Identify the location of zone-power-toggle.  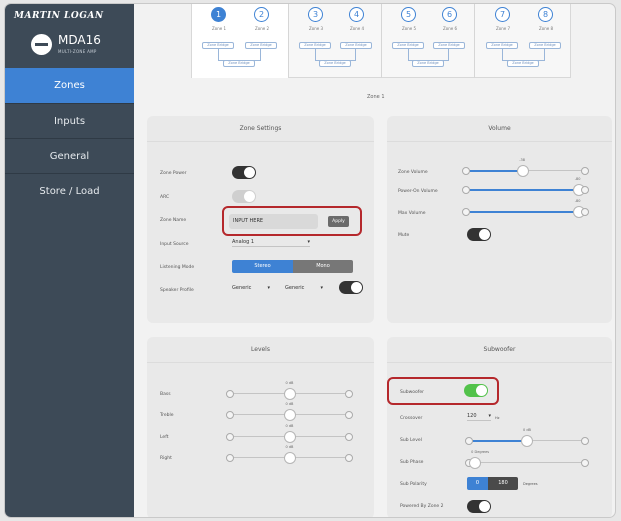
(244, 172).